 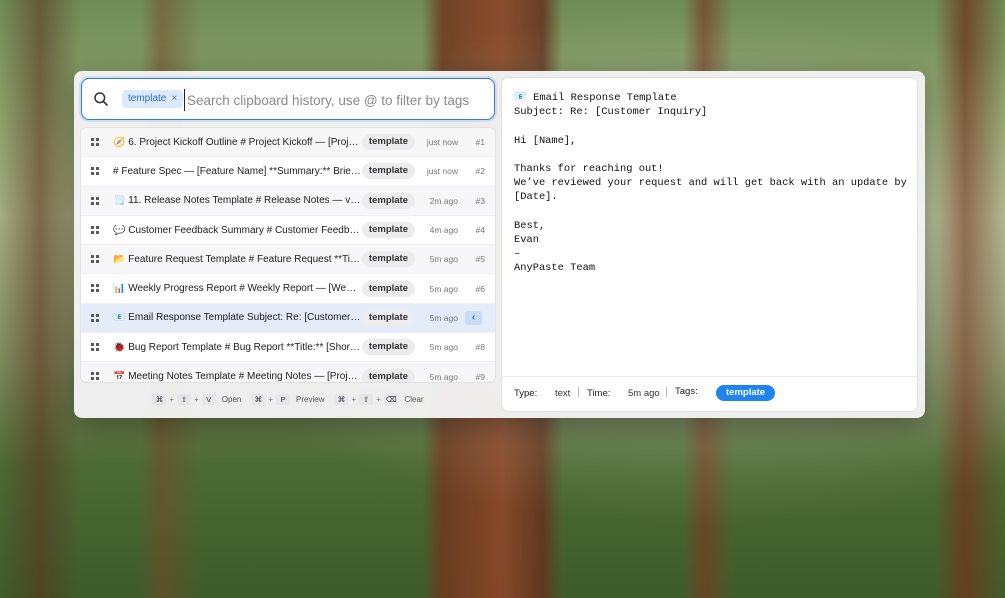 What do you see at coordinates (480, 288) in the screenshot?
I see `item-index: #6` at bounding box center [480, 288].